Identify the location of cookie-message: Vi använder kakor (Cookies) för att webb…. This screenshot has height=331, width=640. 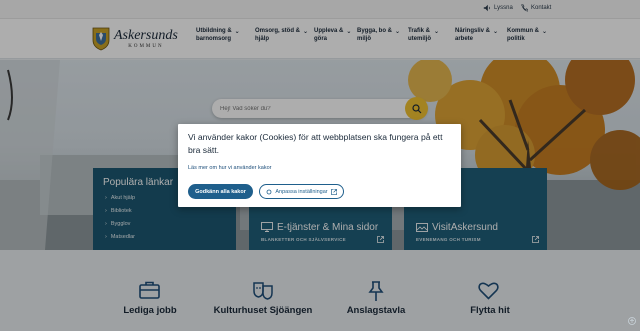
(315, 143).